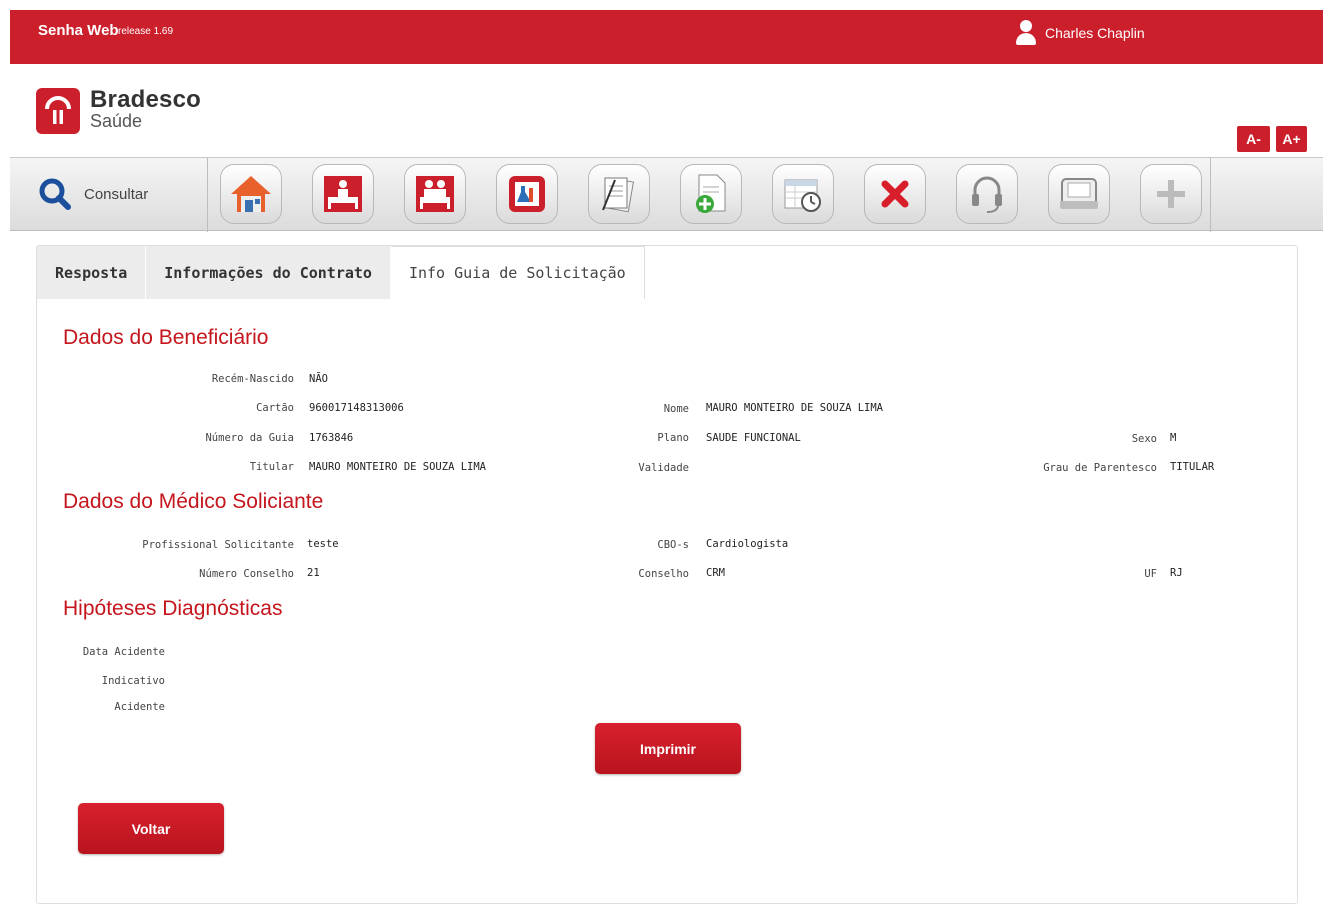  I want to click on bradesco-logo-icon, so click(58, 111).